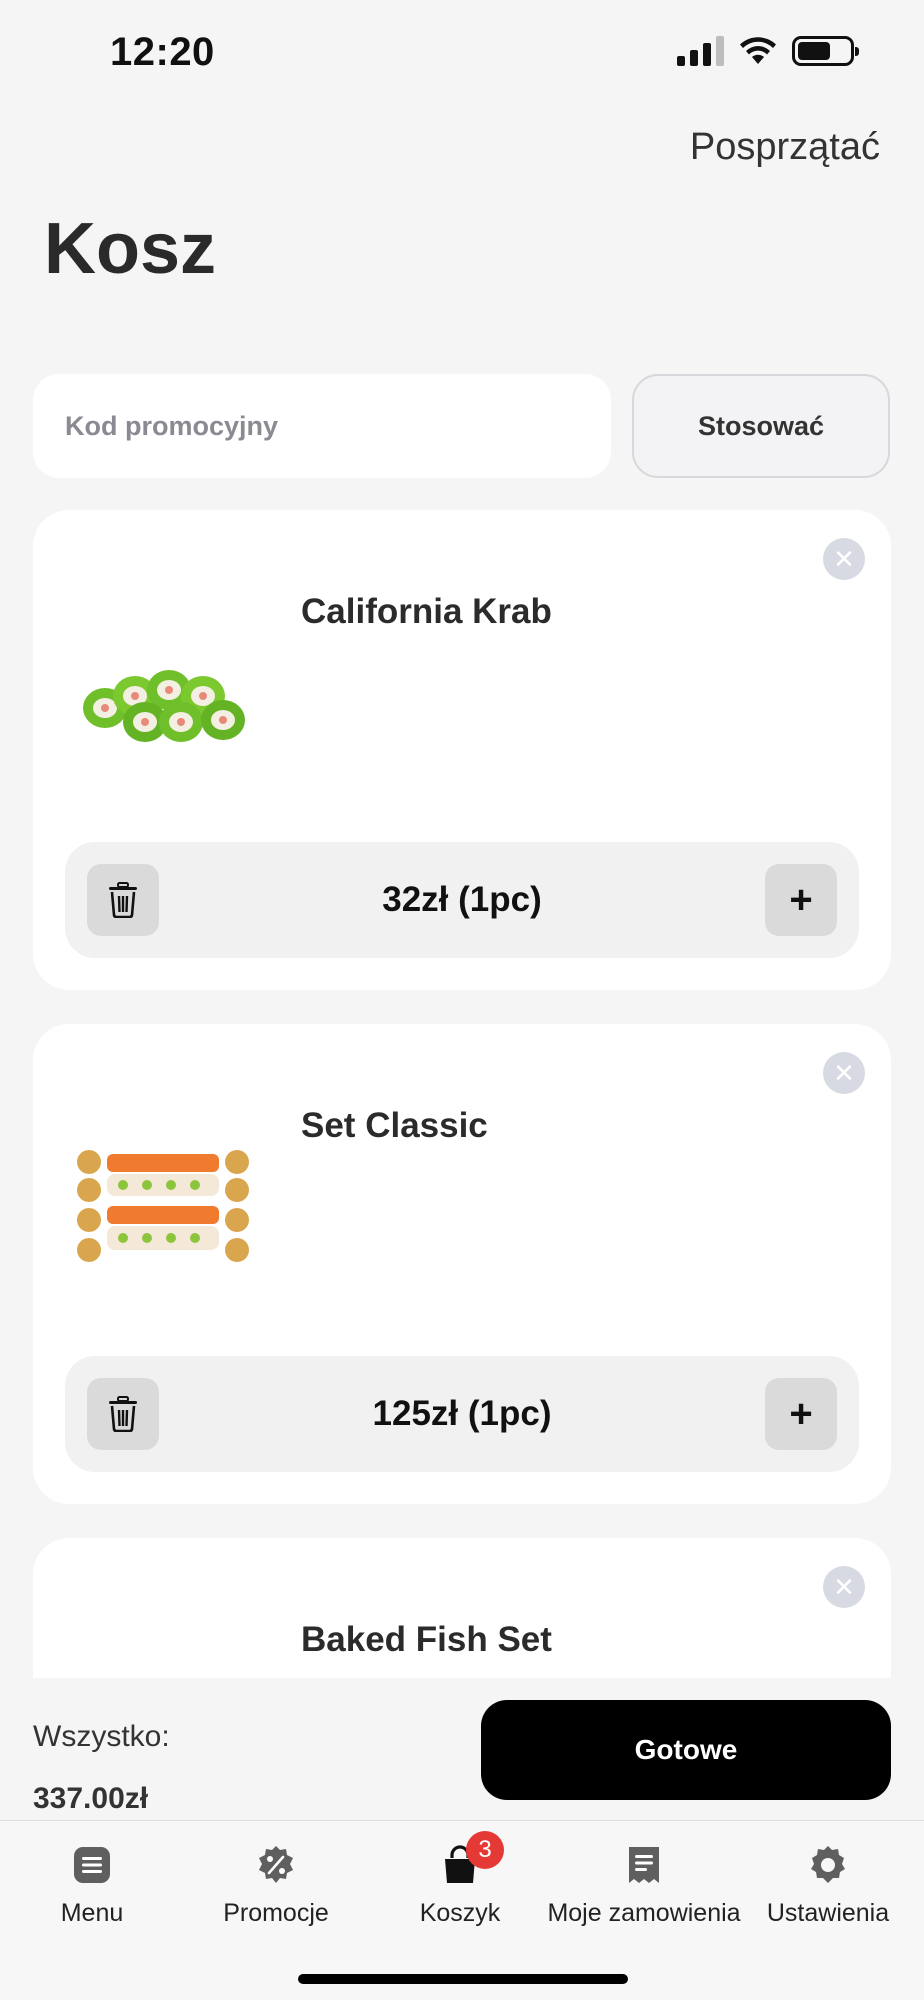 Image resolution: width=924 pixels, height=2000 pixels. What do you see at coordinates (828, 1865) in the screenshot?
I see `gear-icon` at bounding box center [828, 1865].